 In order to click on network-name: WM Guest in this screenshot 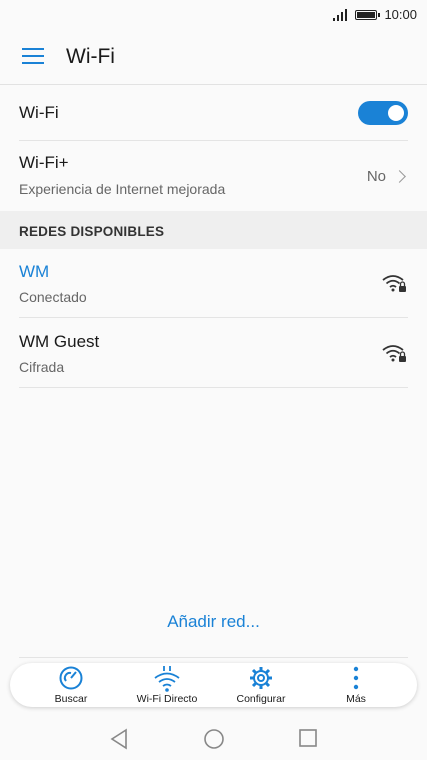, I will do `click(59, 341)`.